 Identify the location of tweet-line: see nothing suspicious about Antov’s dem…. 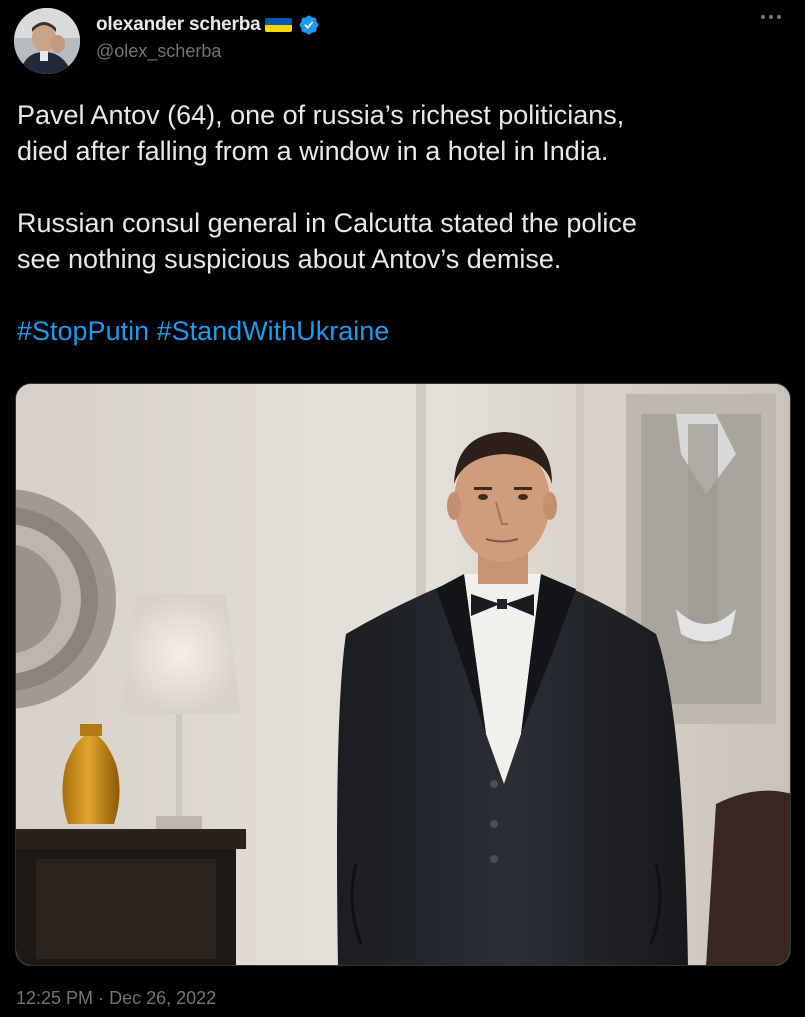
(289, 259).